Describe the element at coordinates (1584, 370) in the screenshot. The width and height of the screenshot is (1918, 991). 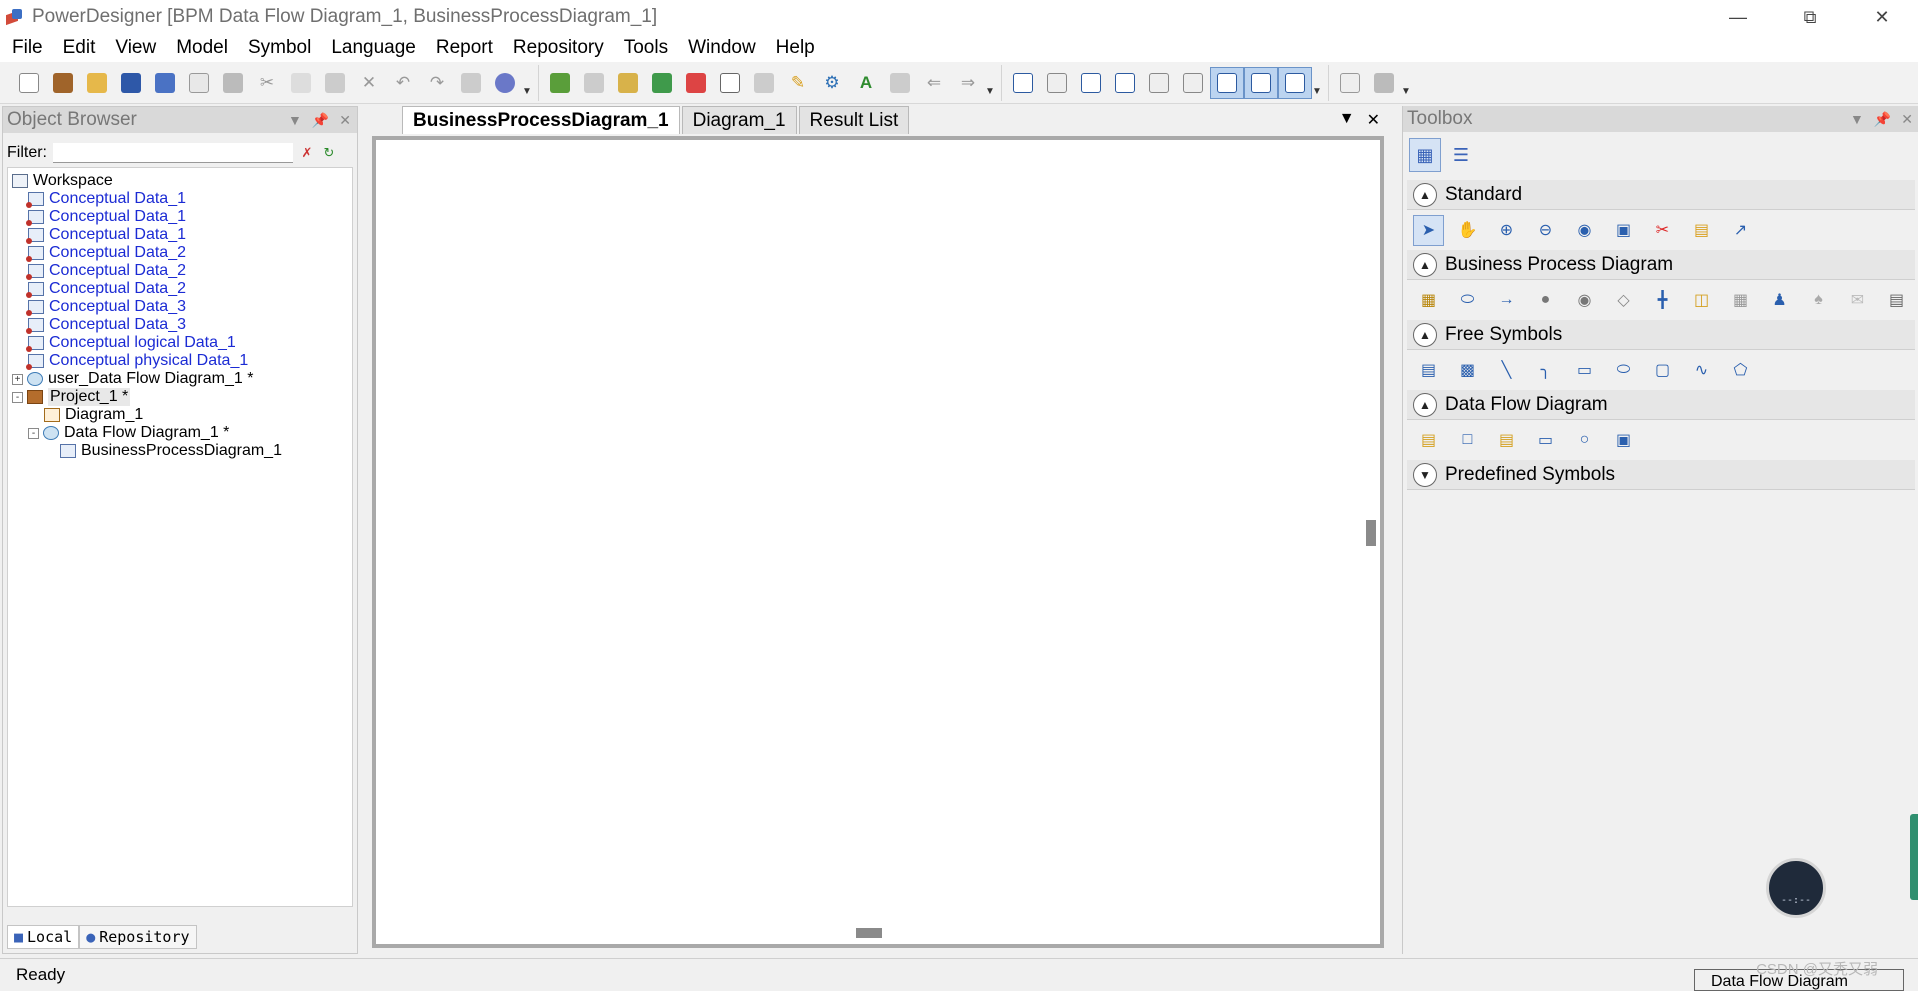
I see `rectangle-icon: ▭` at that location.